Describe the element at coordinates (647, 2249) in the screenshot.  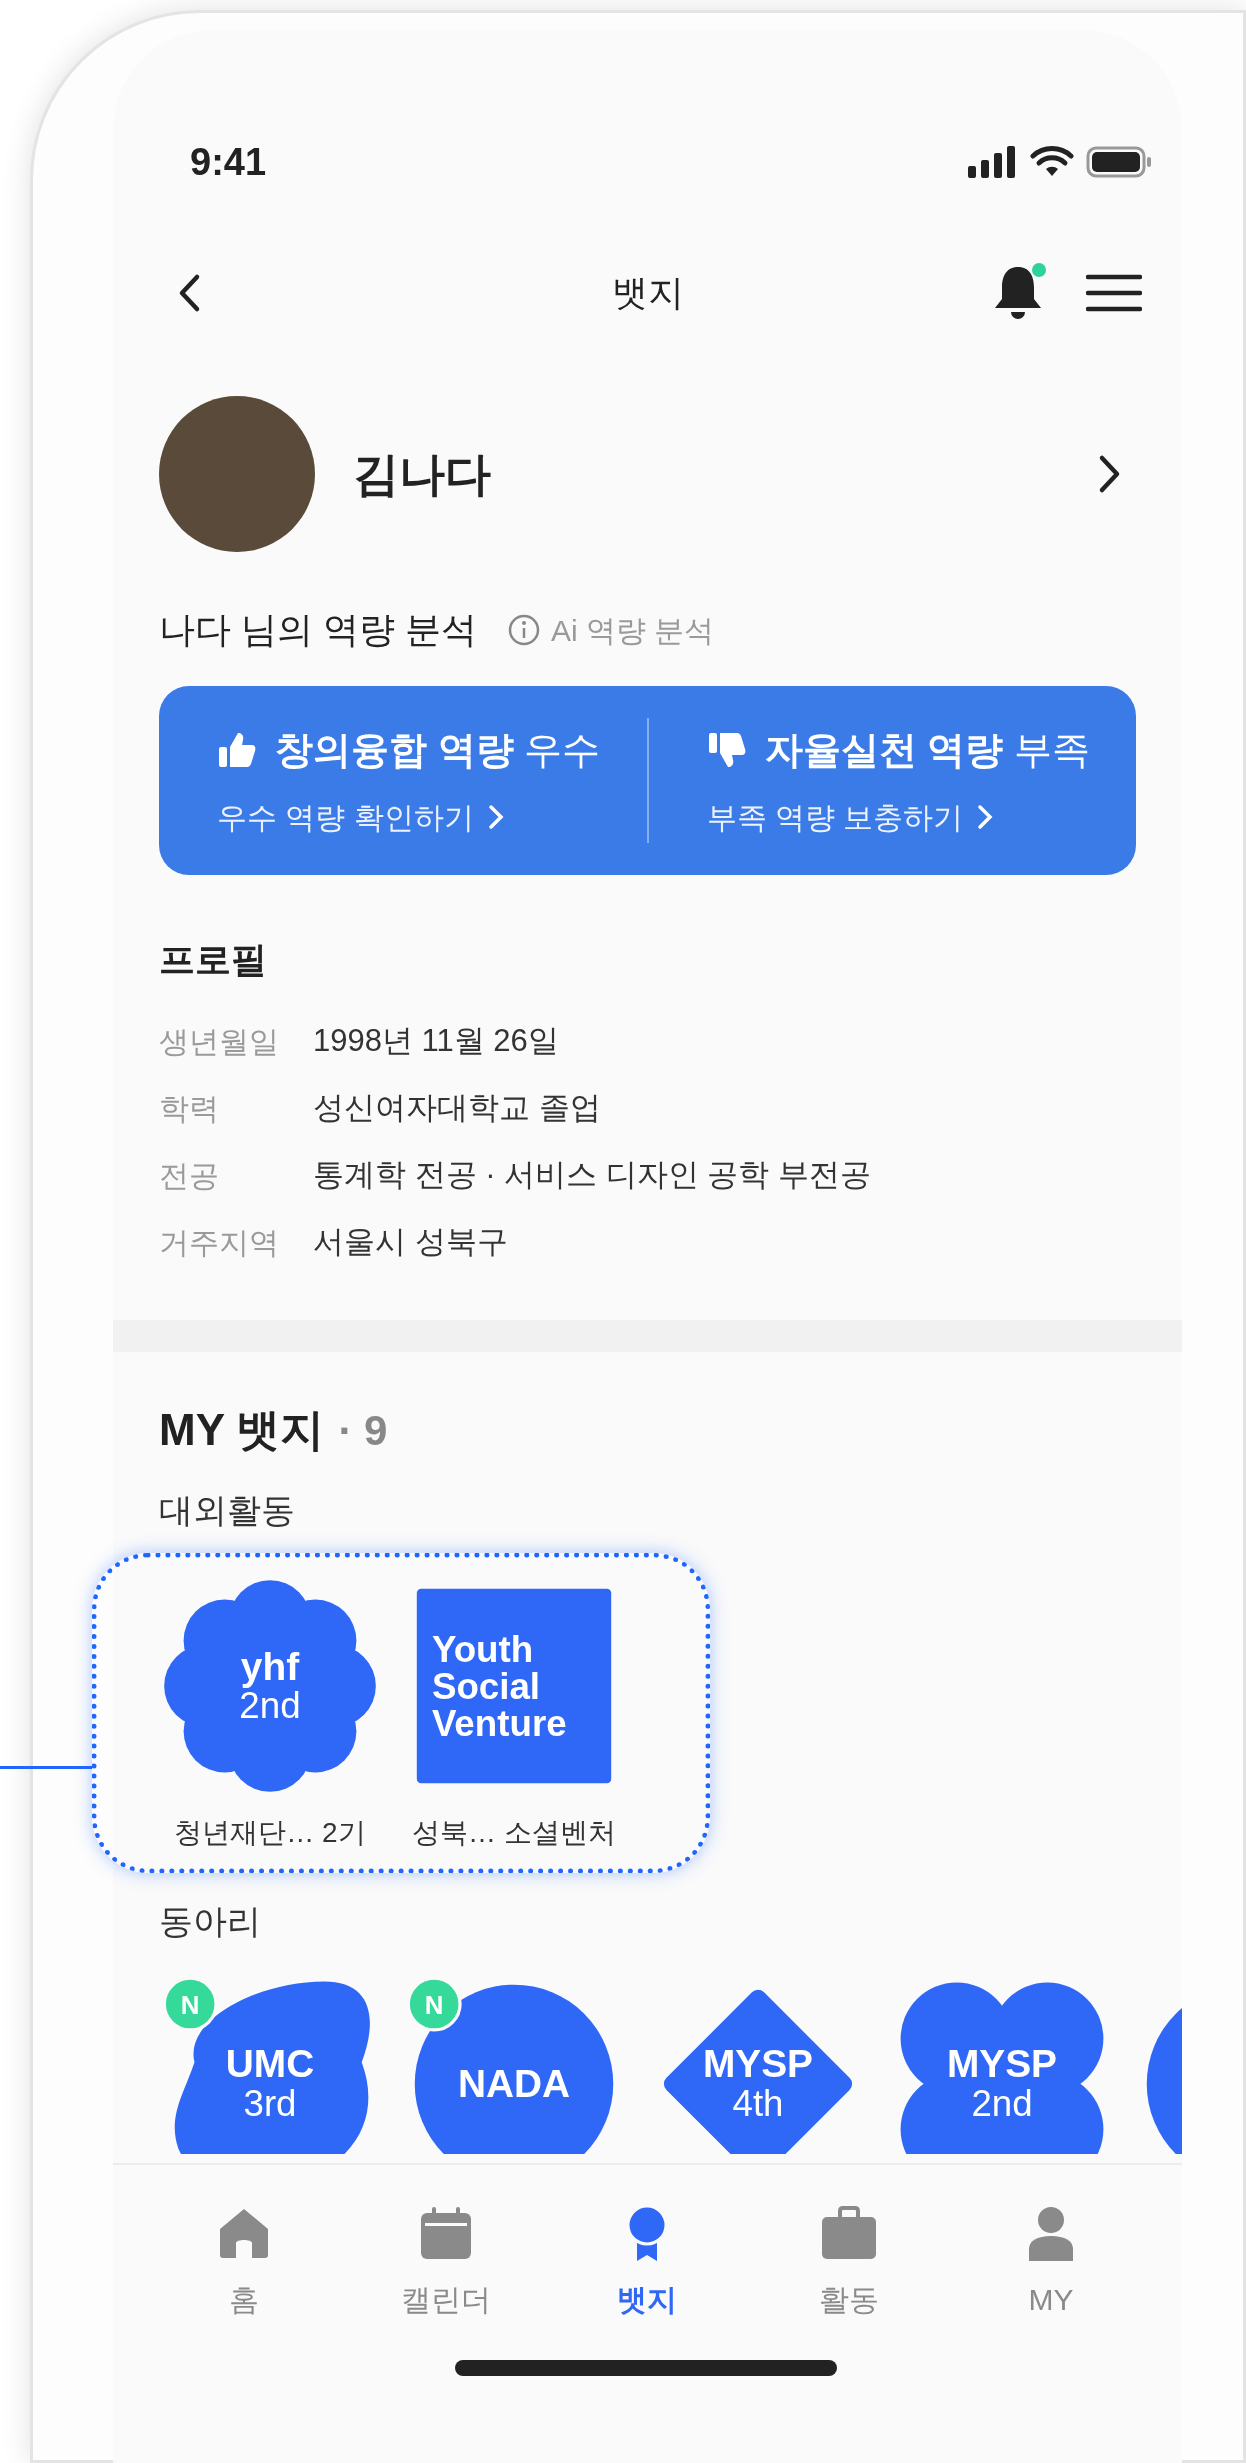
I see `tab-item: 뱃지` at that location.